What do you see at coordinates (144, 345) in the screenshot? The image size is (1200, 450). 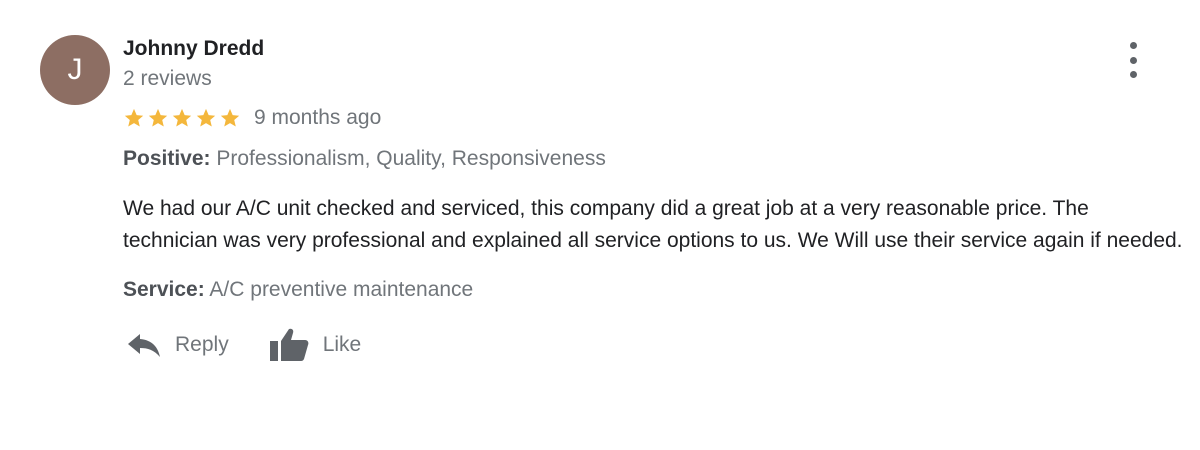 I see `reply-icon` at bounding box center [144, 345].